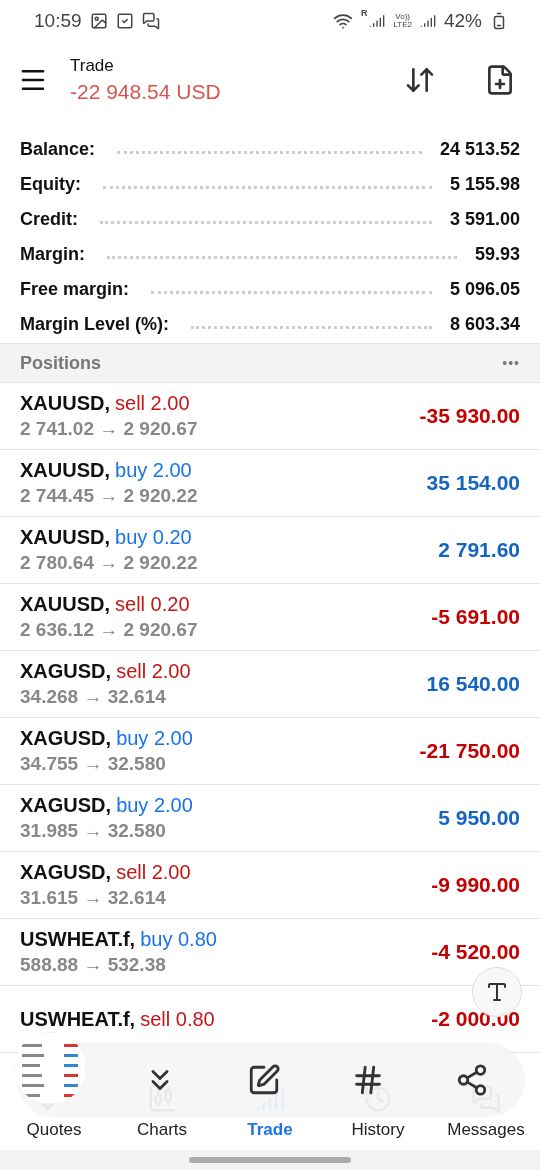 The width and height of the screenshot is (540, 1170). What do you see at coordinates (58, 149) in the screenshot?
I see `summary-label: Balance:` at bounding box center [58, 149].